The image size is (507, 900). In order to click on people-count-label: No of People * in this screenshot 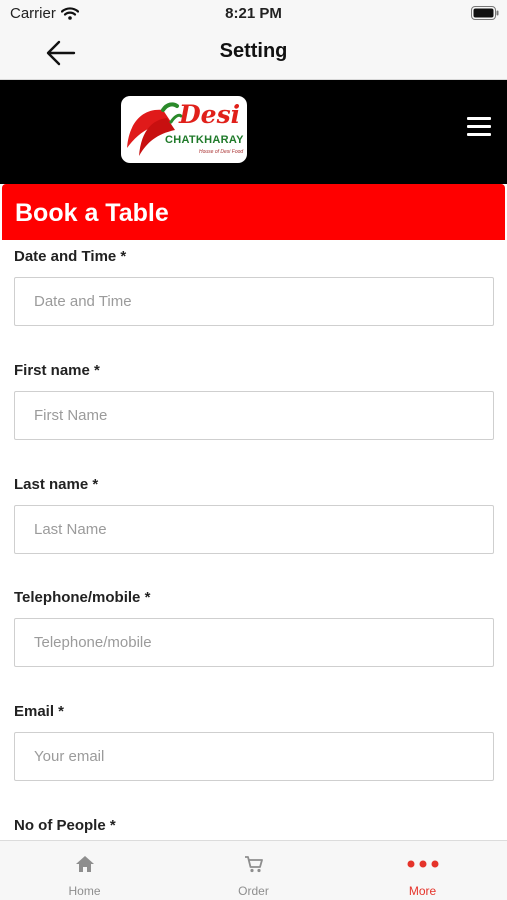, I will do `click(65, 825)`.